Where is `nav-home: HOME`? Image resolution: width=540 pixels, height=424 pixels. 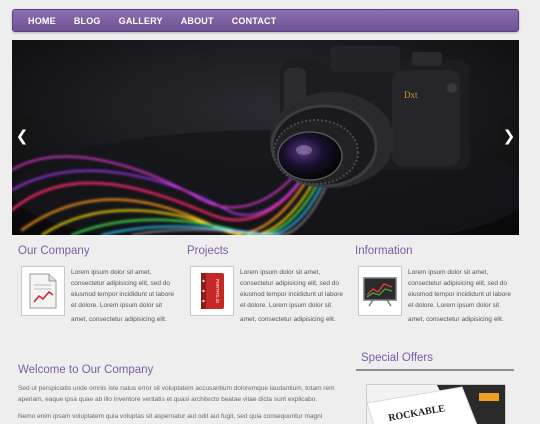
nav-home: HOME is located at coordinates (42, 21).